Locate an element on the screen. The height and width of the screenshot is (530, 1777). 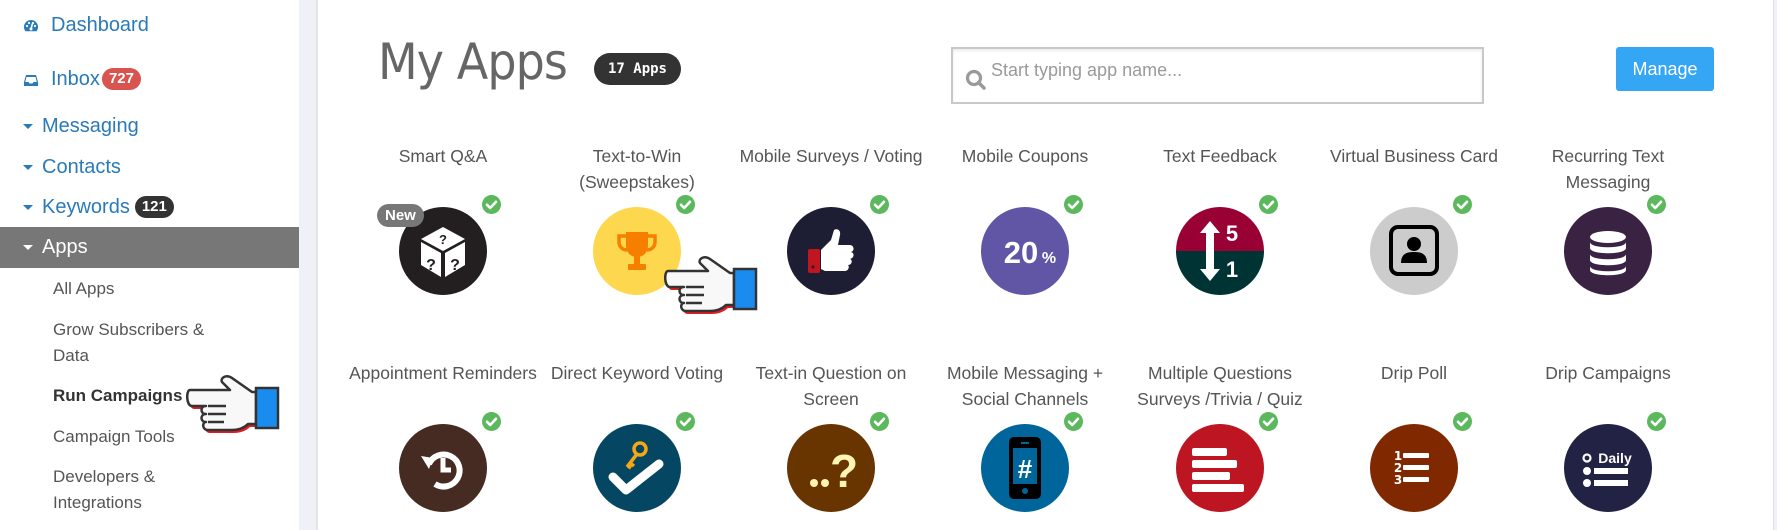
percent-20-icon: 20 % is located at coordinates (1025, 251).